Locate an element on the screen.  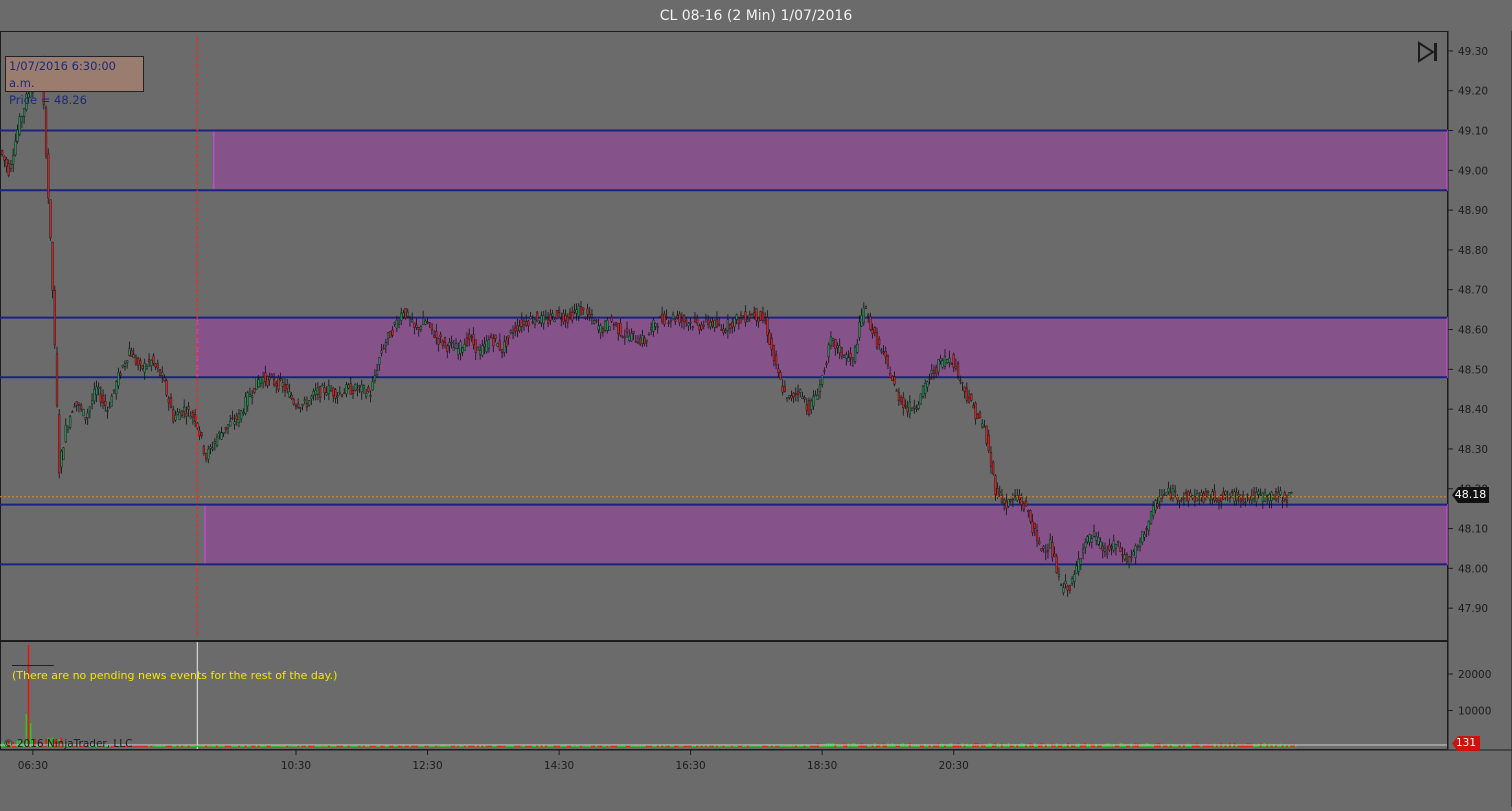
time-tick-label: 12:30 is located at coordinates (427, 766).